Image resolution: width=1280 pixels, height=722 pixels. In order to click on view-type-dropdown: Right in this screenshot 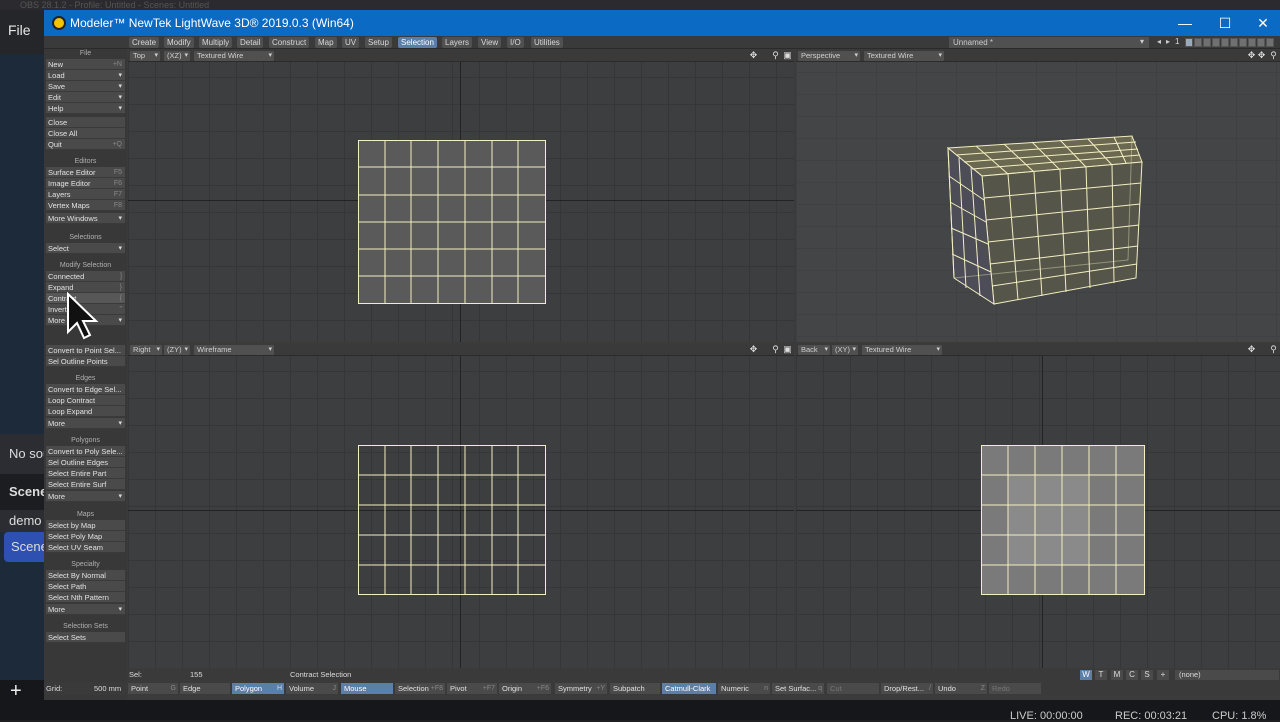, I will do `click(146, 350)`.